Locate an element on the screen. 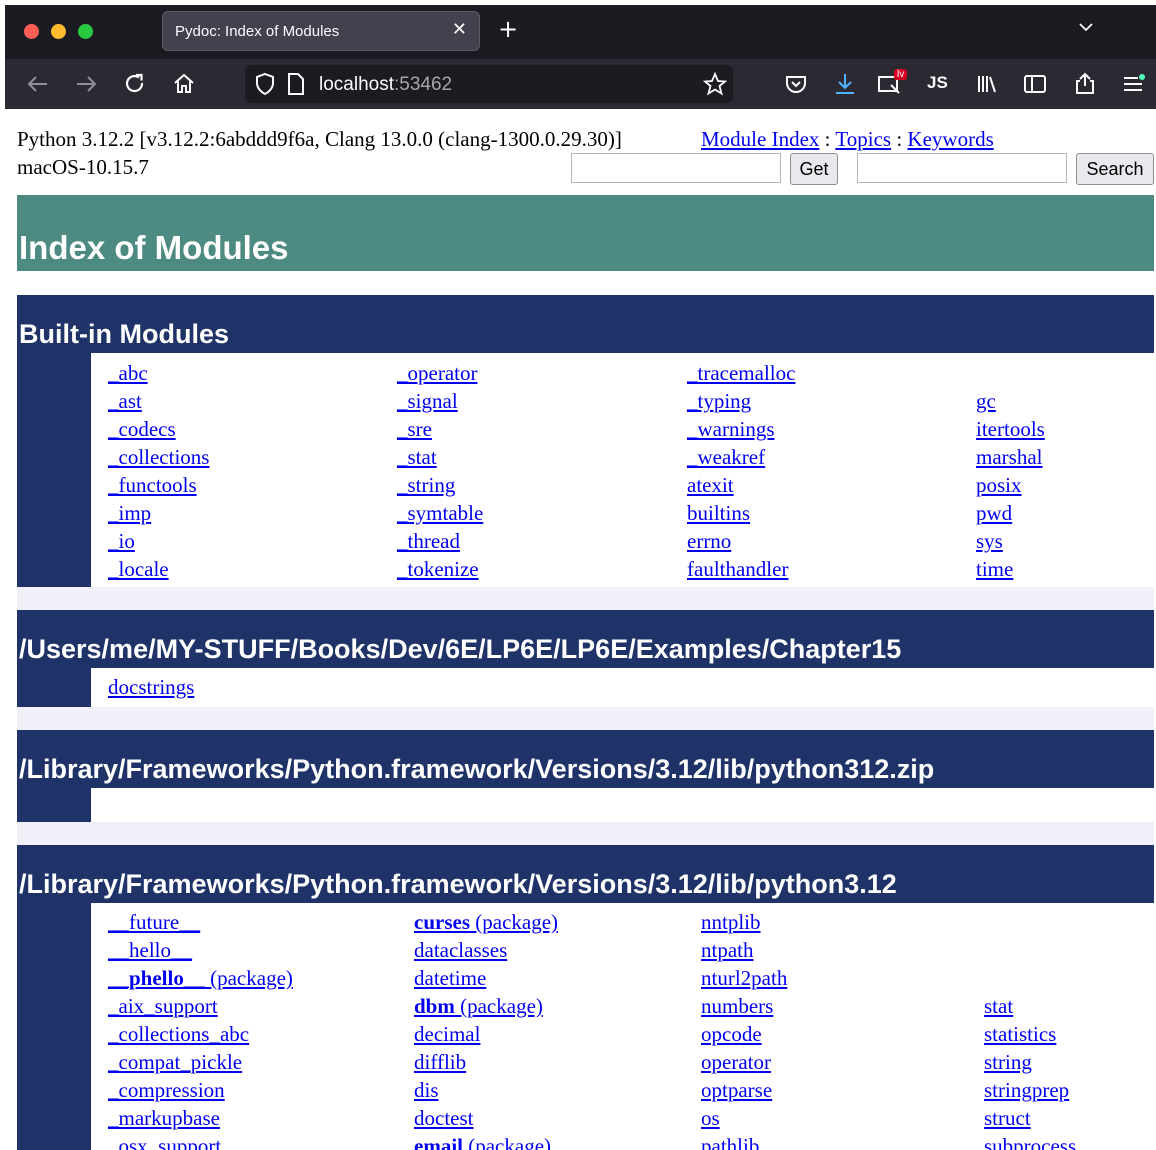 This screenshot has height=1150, width=1156. module-link: _ast is located at coordinates (125, 401).